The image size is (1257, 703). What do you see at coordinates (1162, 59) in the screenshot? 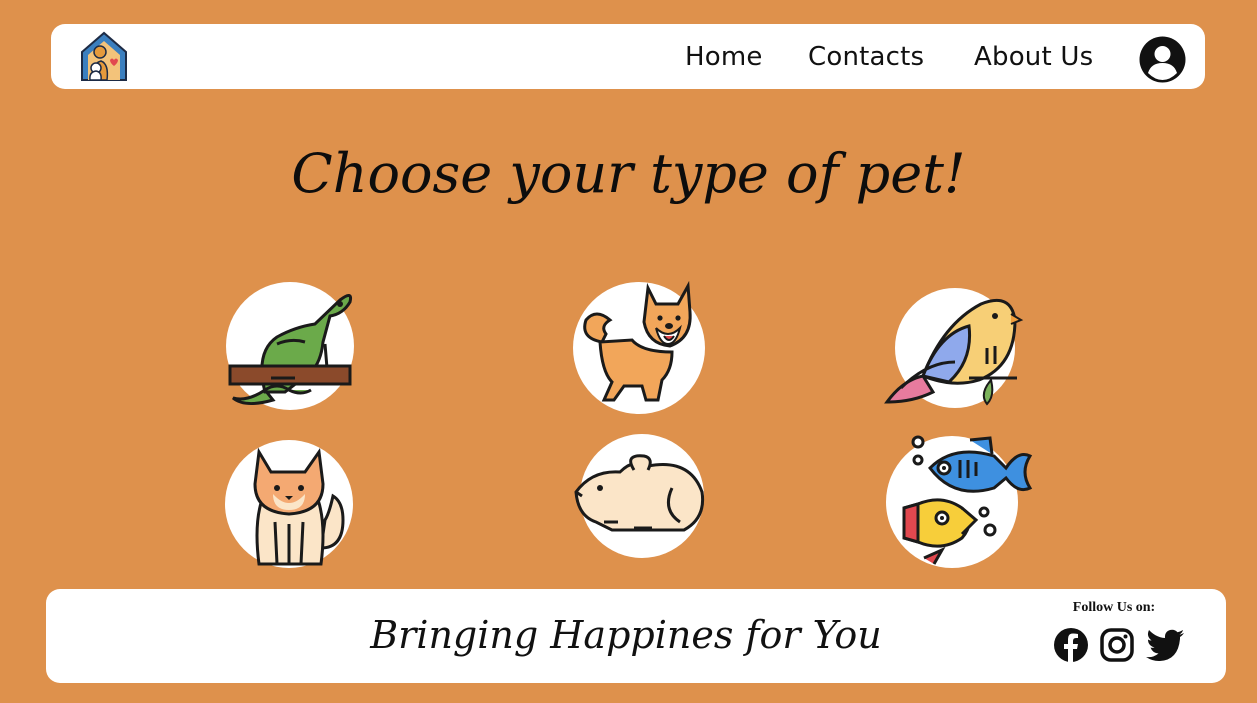
I see `user-circle-icon` at bounding box center [1162, 59].